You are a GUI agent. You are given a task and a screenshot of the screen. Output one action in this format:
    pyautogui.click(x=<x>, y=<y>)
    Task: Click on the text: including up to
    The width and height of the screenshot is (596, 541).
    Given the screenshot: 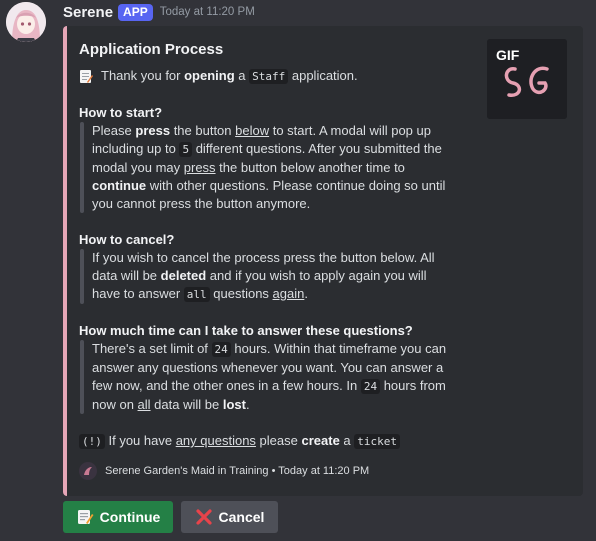 What is the action you would take?
    pyautogui.click(x=136, y=148)
    